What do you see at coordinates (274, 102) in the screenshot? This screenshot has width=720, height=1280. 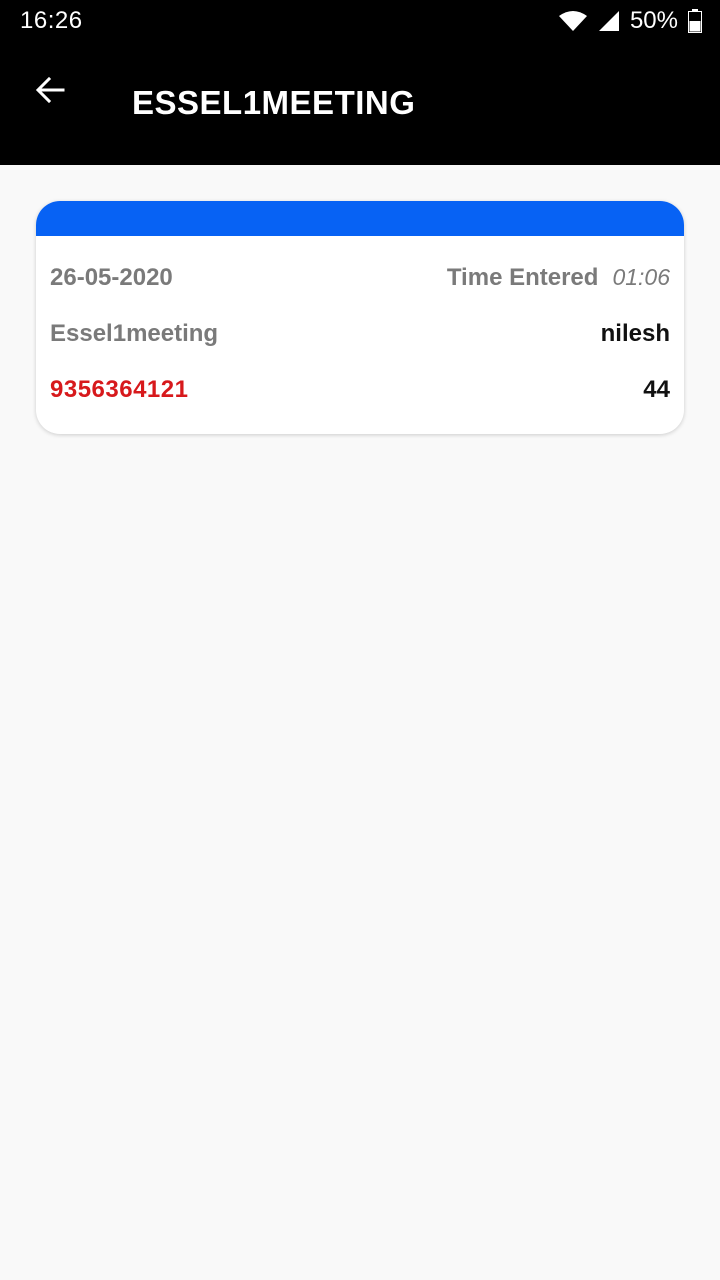 I see `page-title: ESSEL1MEETING` at bounding box center [274, 102].